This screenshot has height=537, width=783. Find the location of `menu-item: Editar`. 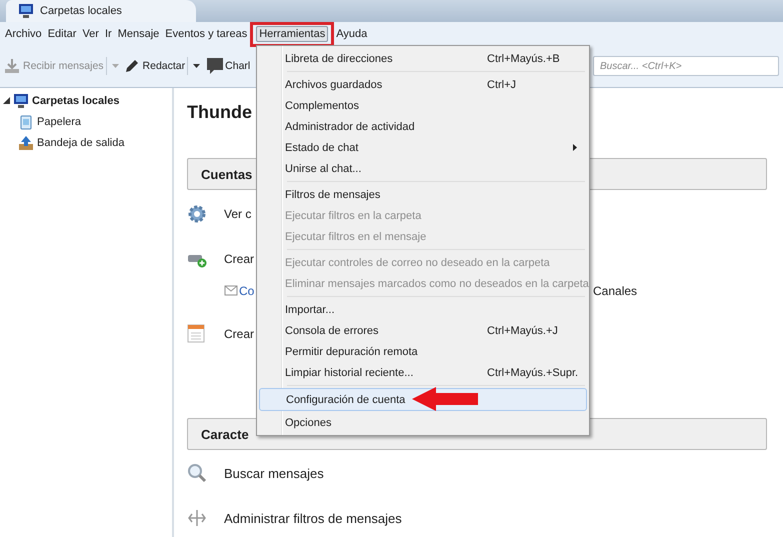

menu-item: Editar is located at coordinates (62, 33).